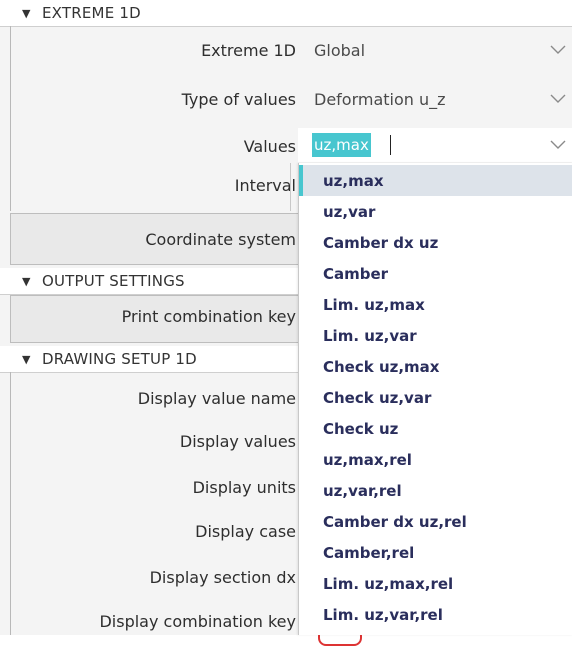 This screenshot has height=646, width=572. Describe the element at coordinates (361, 428) in the screenshot. I see `option-label: Check uz` at that location.